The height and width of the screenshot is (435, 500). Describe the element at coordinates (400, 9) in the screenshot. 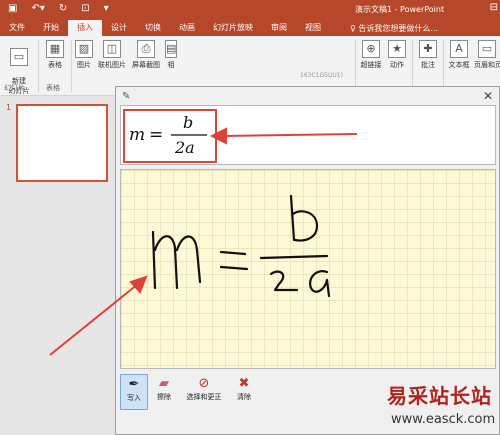

I see `window-title: 演示文稿1 - PowerPoint` at that location.